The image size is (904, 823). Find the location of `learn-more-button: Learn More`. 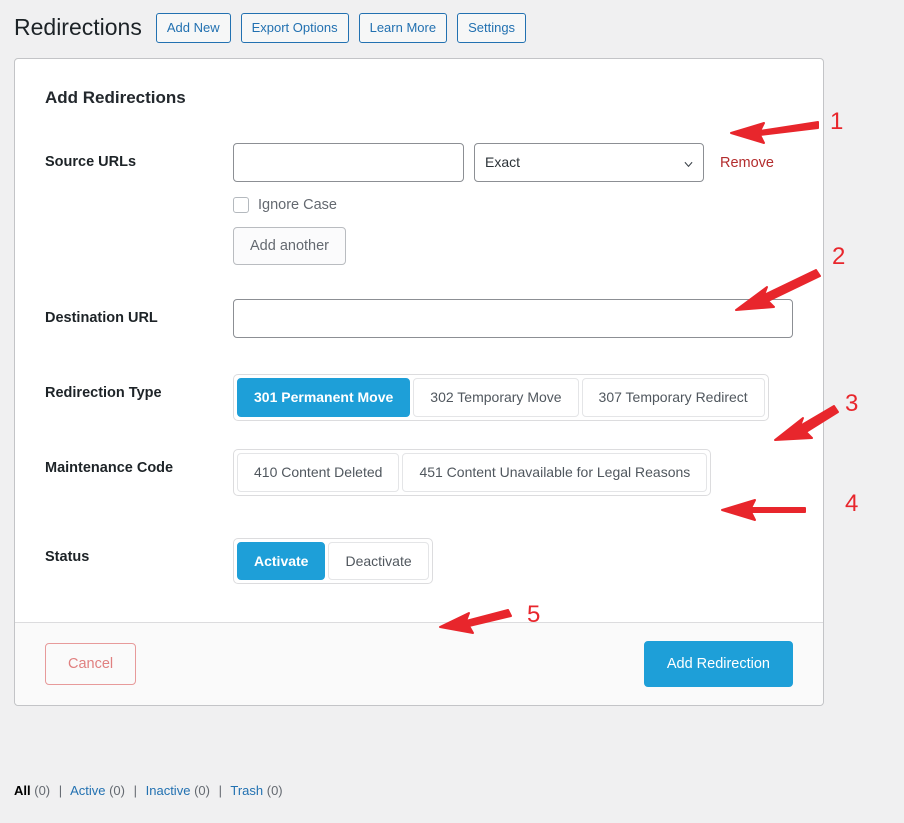

learn-more-button: Learn More is located at coordinates (403, 27).